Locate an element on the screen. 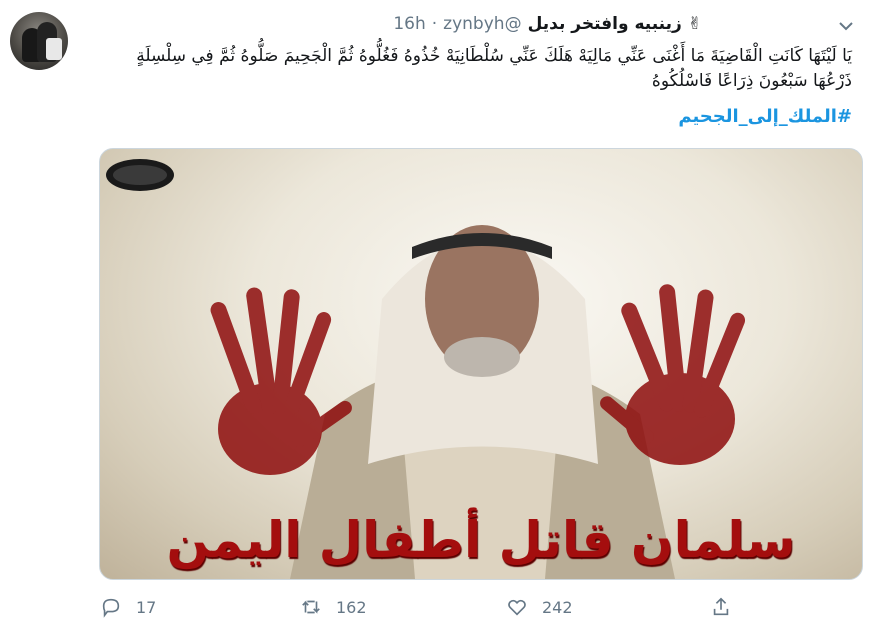 This screenshot has height=640, width=882. like-icon is located at coordinates (517, 607).